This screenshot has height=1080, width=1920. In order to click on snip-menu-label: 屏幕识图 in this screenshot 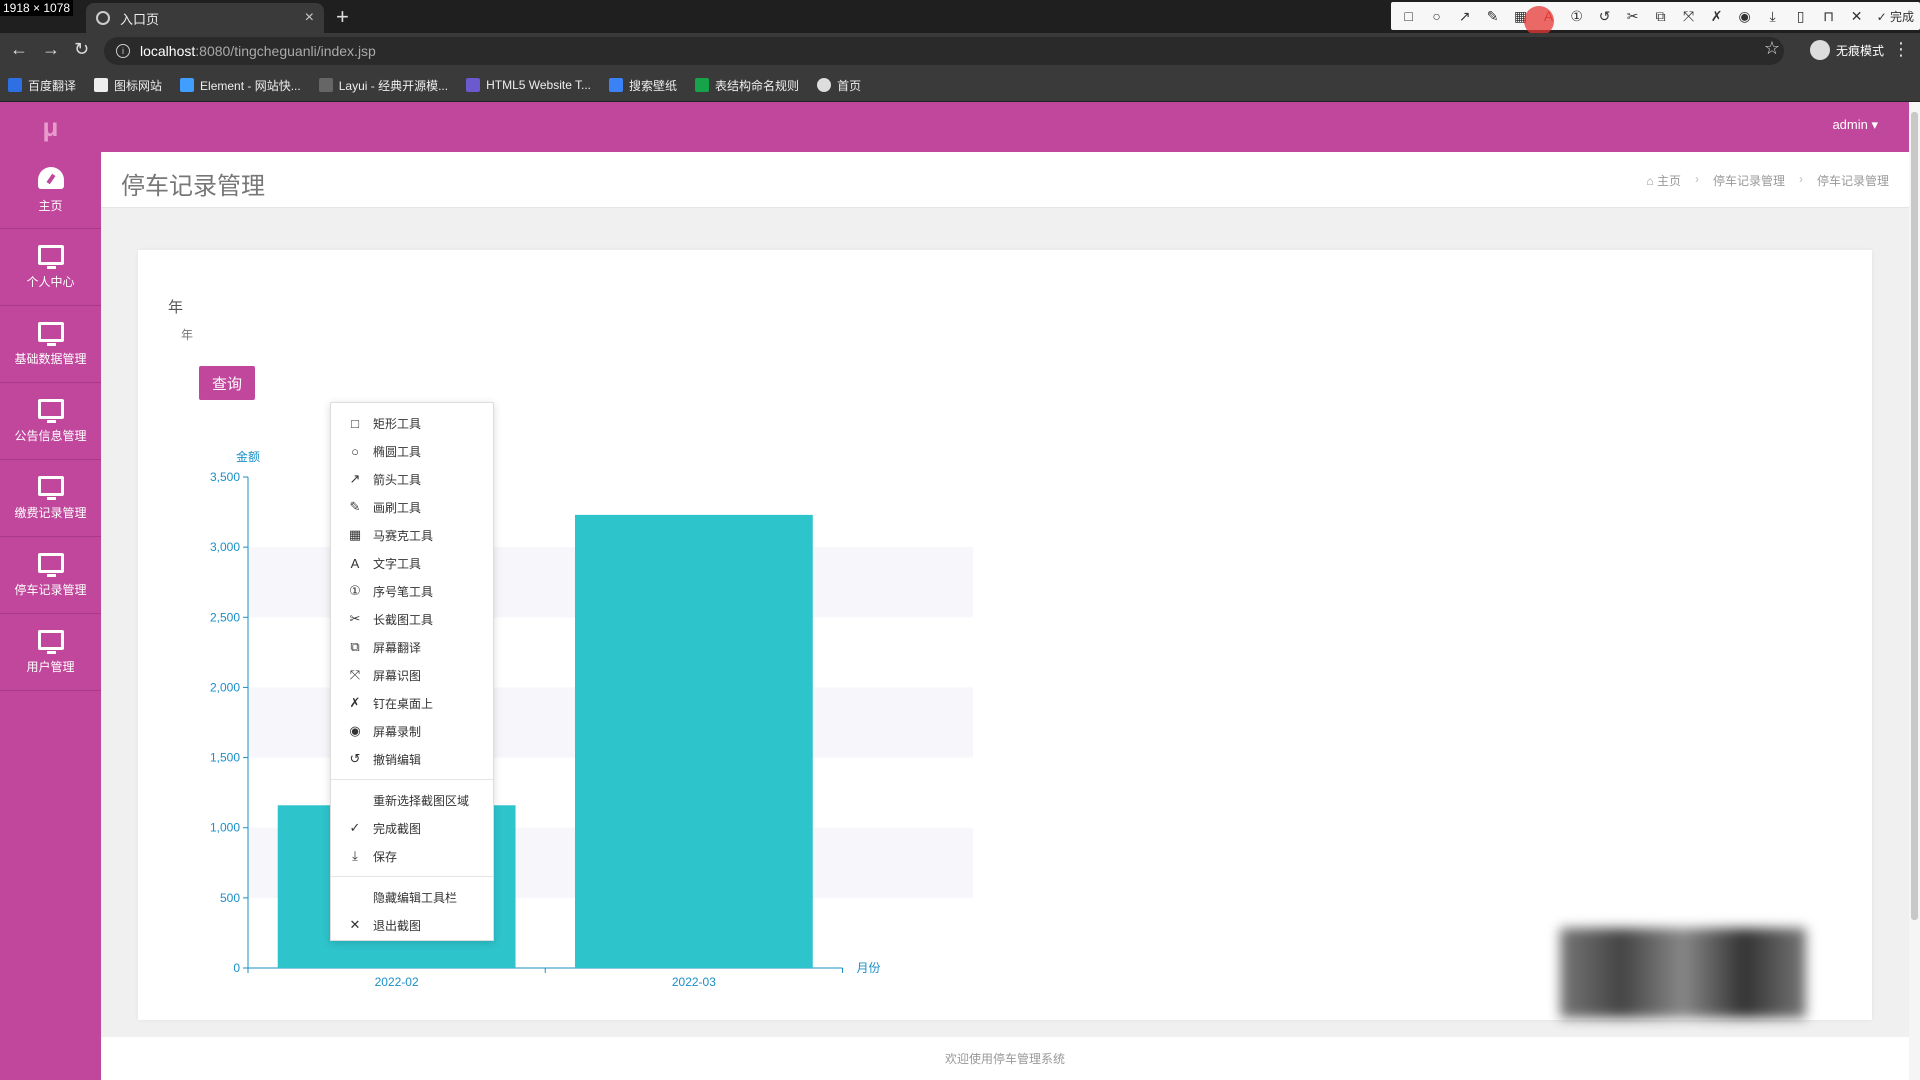, I will do `click(397, 675)`.